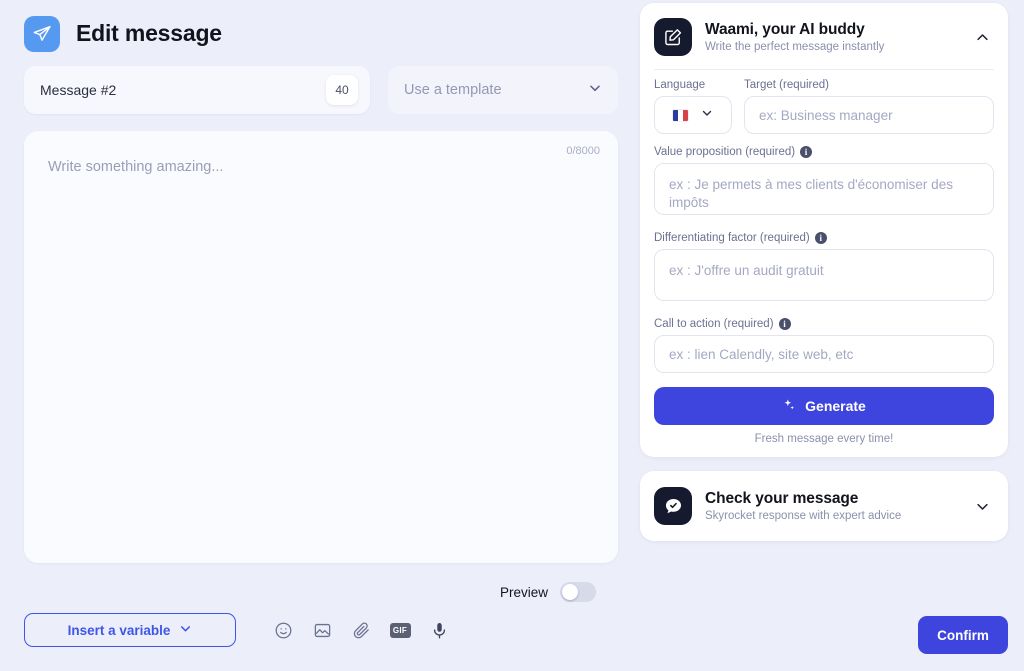  I want to click on generate-button: Generate, so click(824, 406).